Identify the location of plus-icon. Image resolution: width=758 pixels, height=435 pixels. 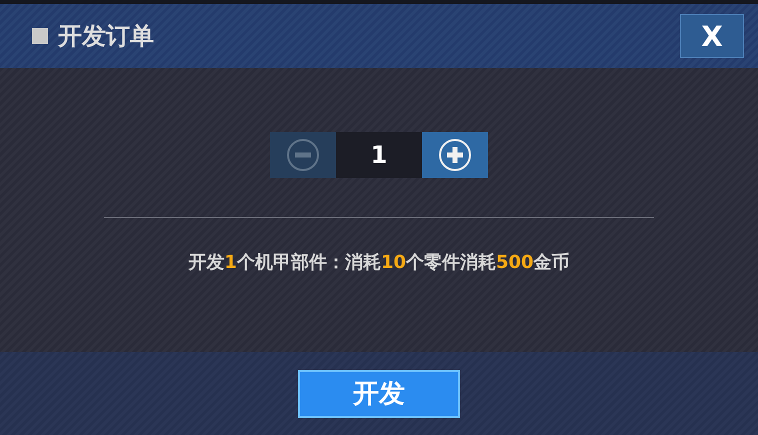
(455, 155).